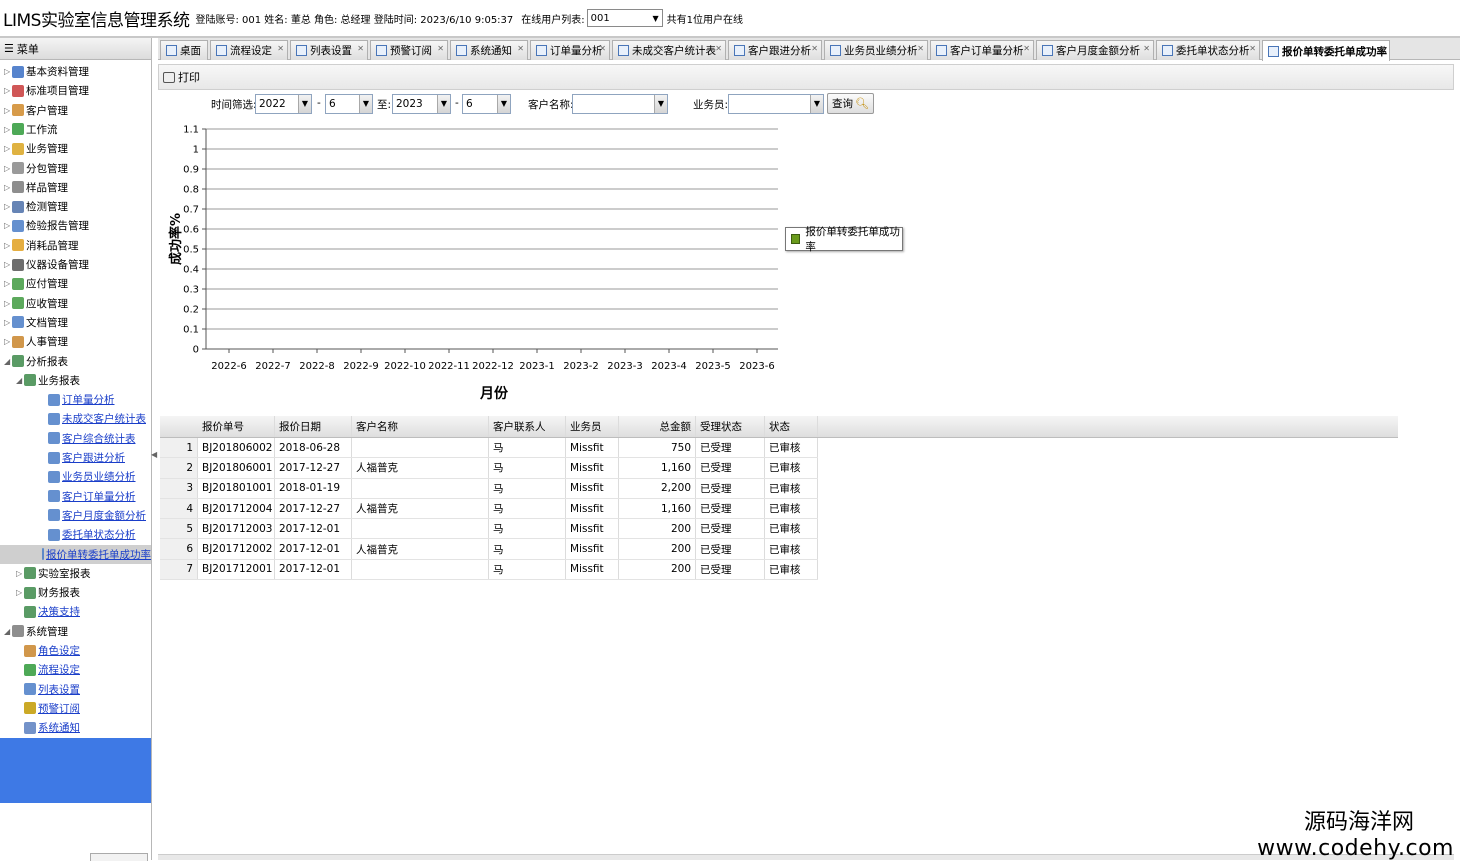 The image size is (1460, 861). I want to click on sidebar-item: ▷ 实验室报表, so click(75, 573).